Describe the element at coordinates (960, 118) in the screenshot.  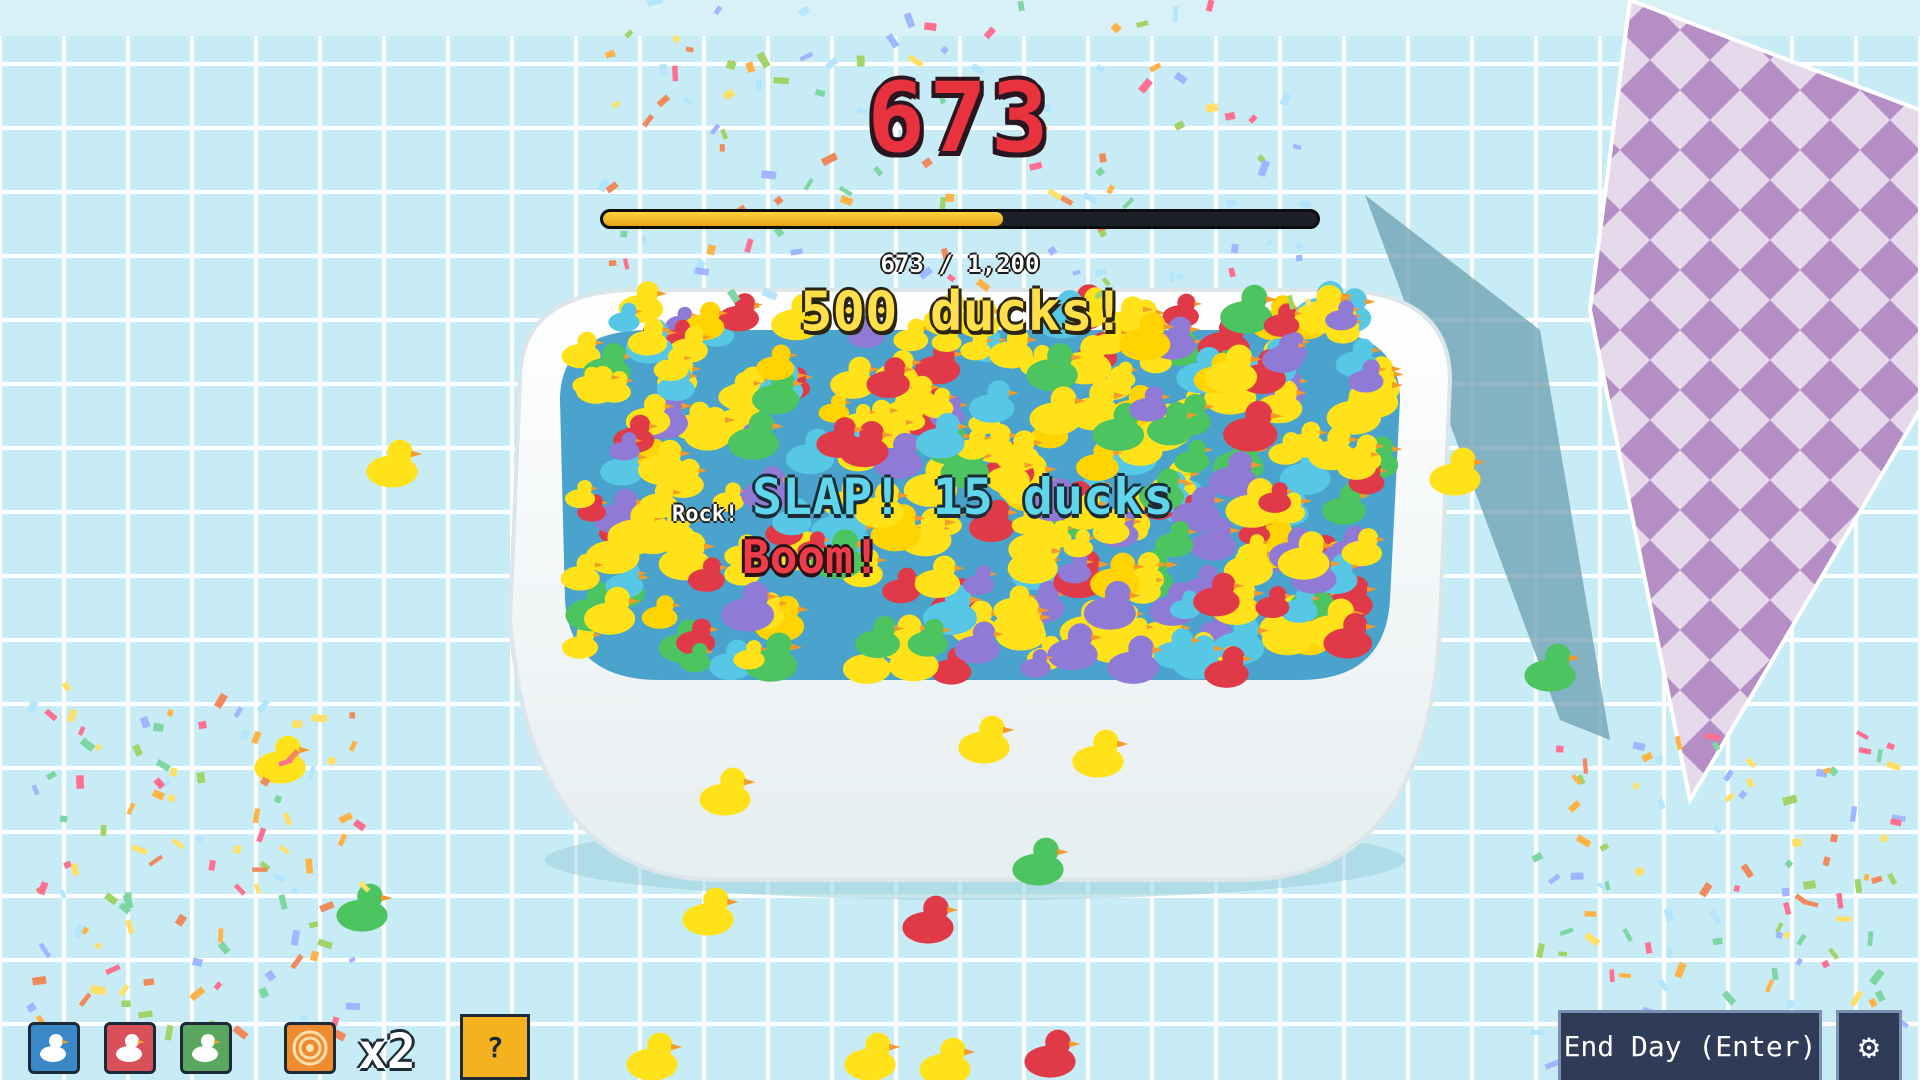
I see `score-counter: 673` at that location.